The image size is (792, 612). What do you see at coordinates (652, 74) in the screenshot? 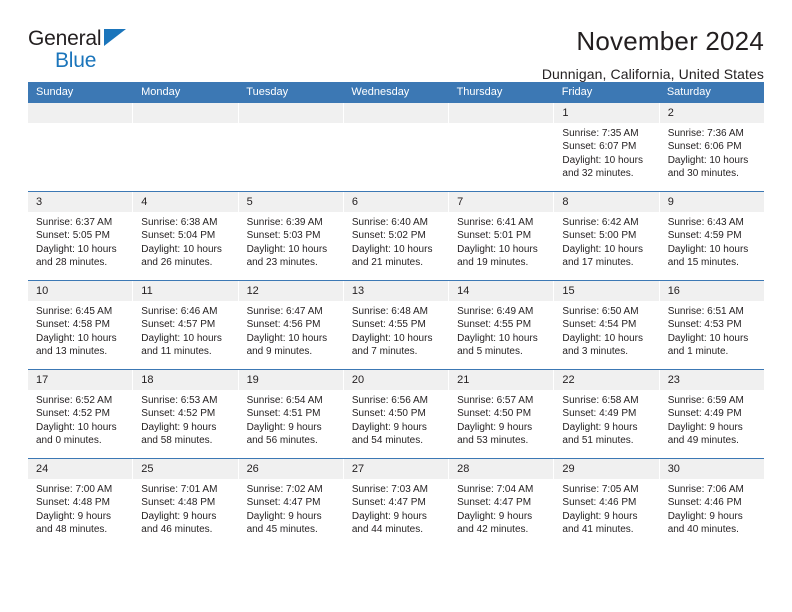
I see `page-subtitle: Dunnigan, California, United States` at bounding box center [652, 74].